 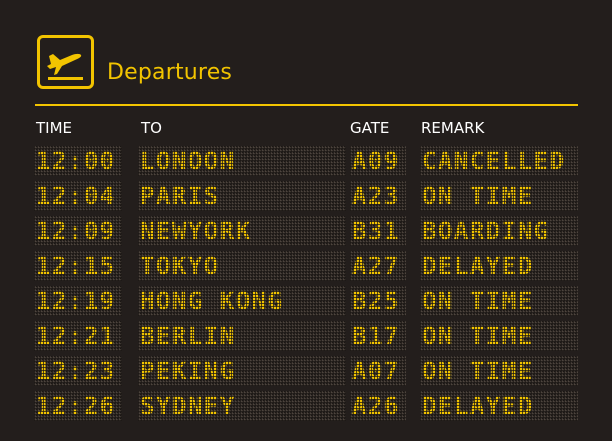 What do you see at coordinates (376, 406) in the screenshot?
I see `flight-gate: A26` at bounding box center [376, 406].